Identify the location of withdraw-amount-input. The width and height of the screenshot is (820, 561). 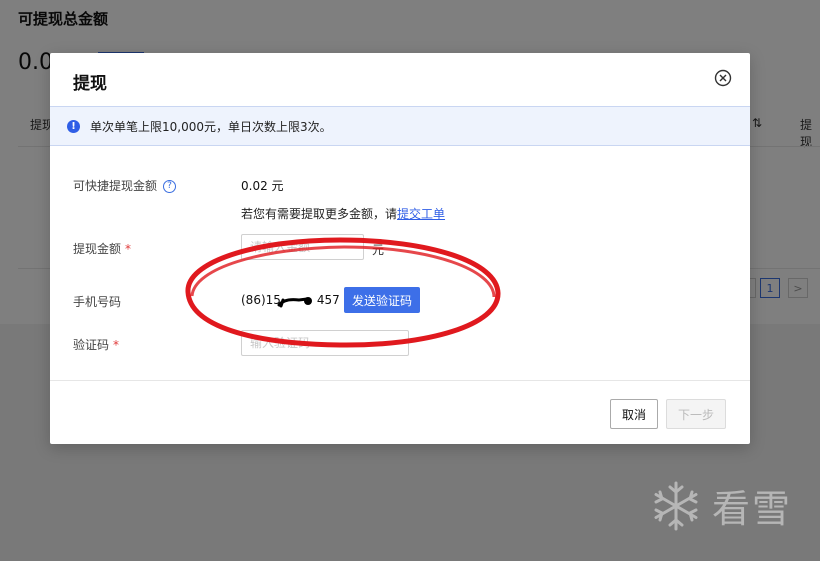
(302, 247).